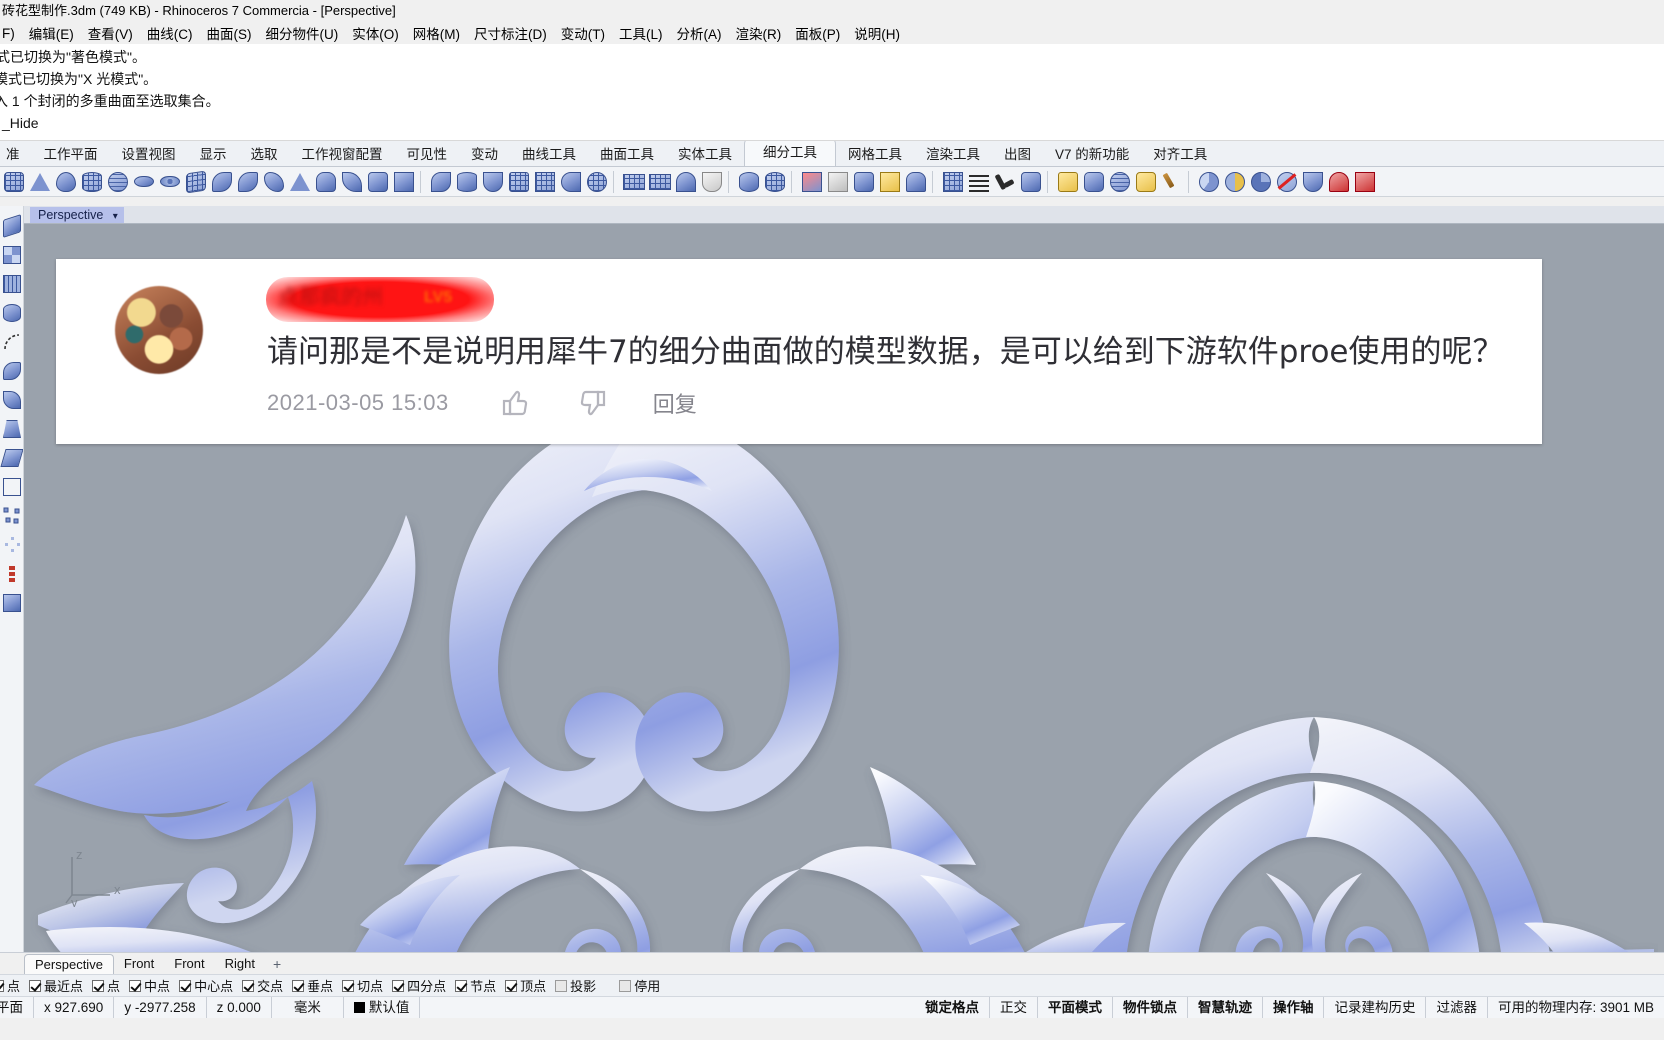 Image resolution: width=1664 pixels, height=1040 pixels. I want to click on menu-item-tools: 工具(L), so click(641, 33).